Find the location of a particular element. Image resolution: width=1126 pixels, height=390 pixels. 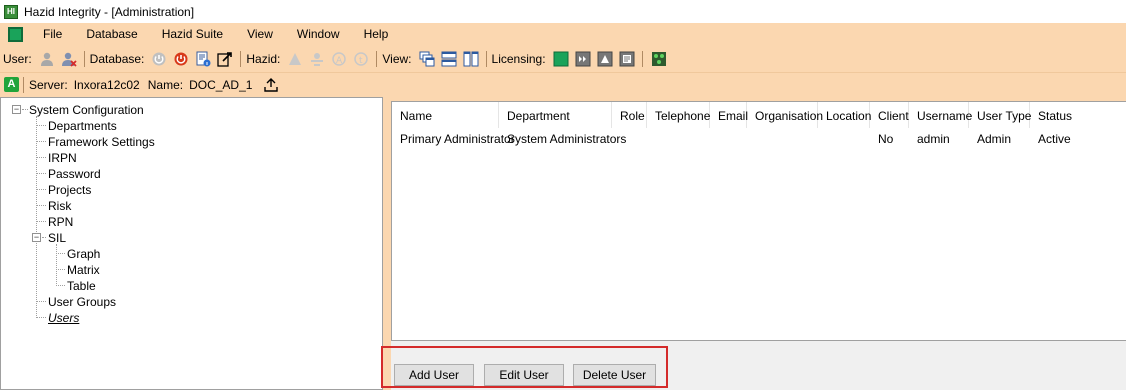

tree-item-users: Users is located at coordinates (63, 318).